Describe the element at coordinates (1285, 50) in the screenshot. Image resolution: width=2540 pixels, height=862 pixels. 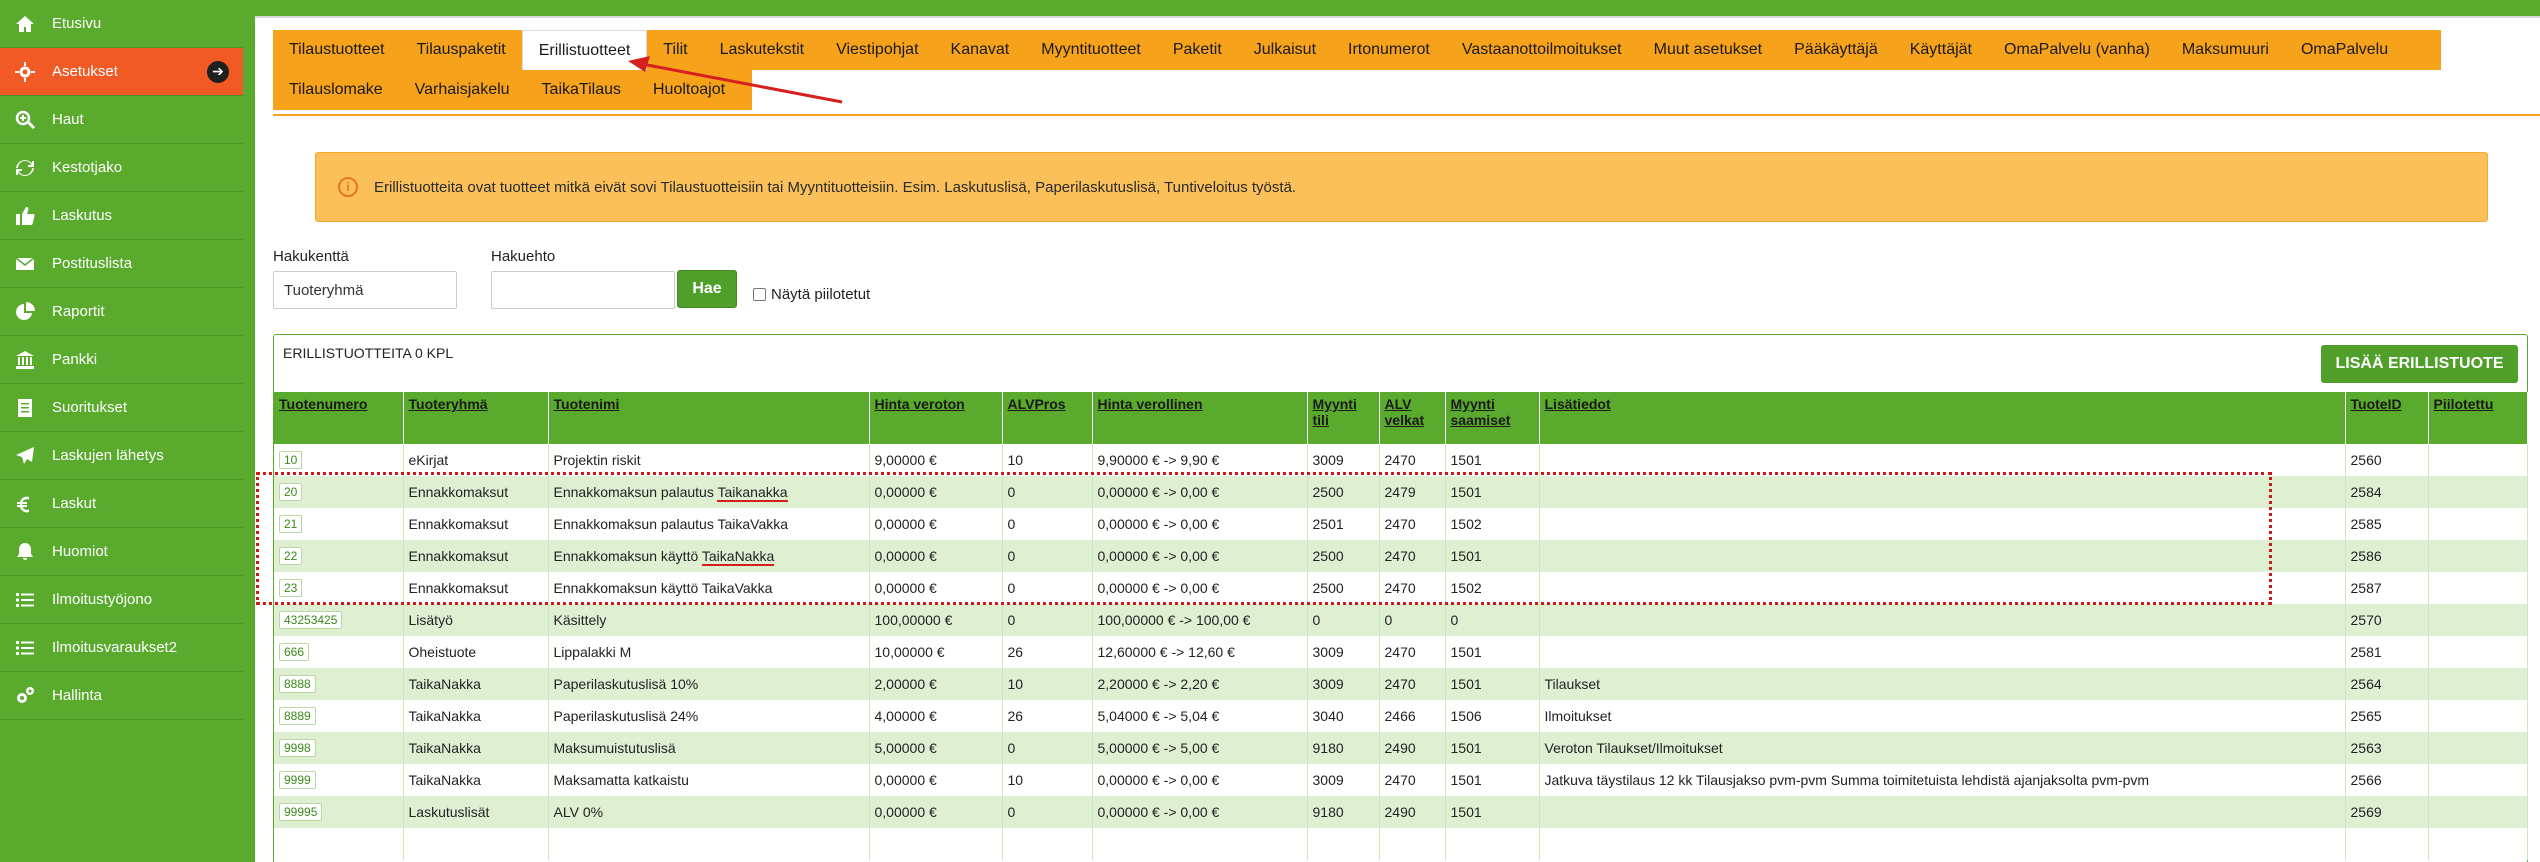
I see `tab-julkaisut: Julkaisut` at that location.